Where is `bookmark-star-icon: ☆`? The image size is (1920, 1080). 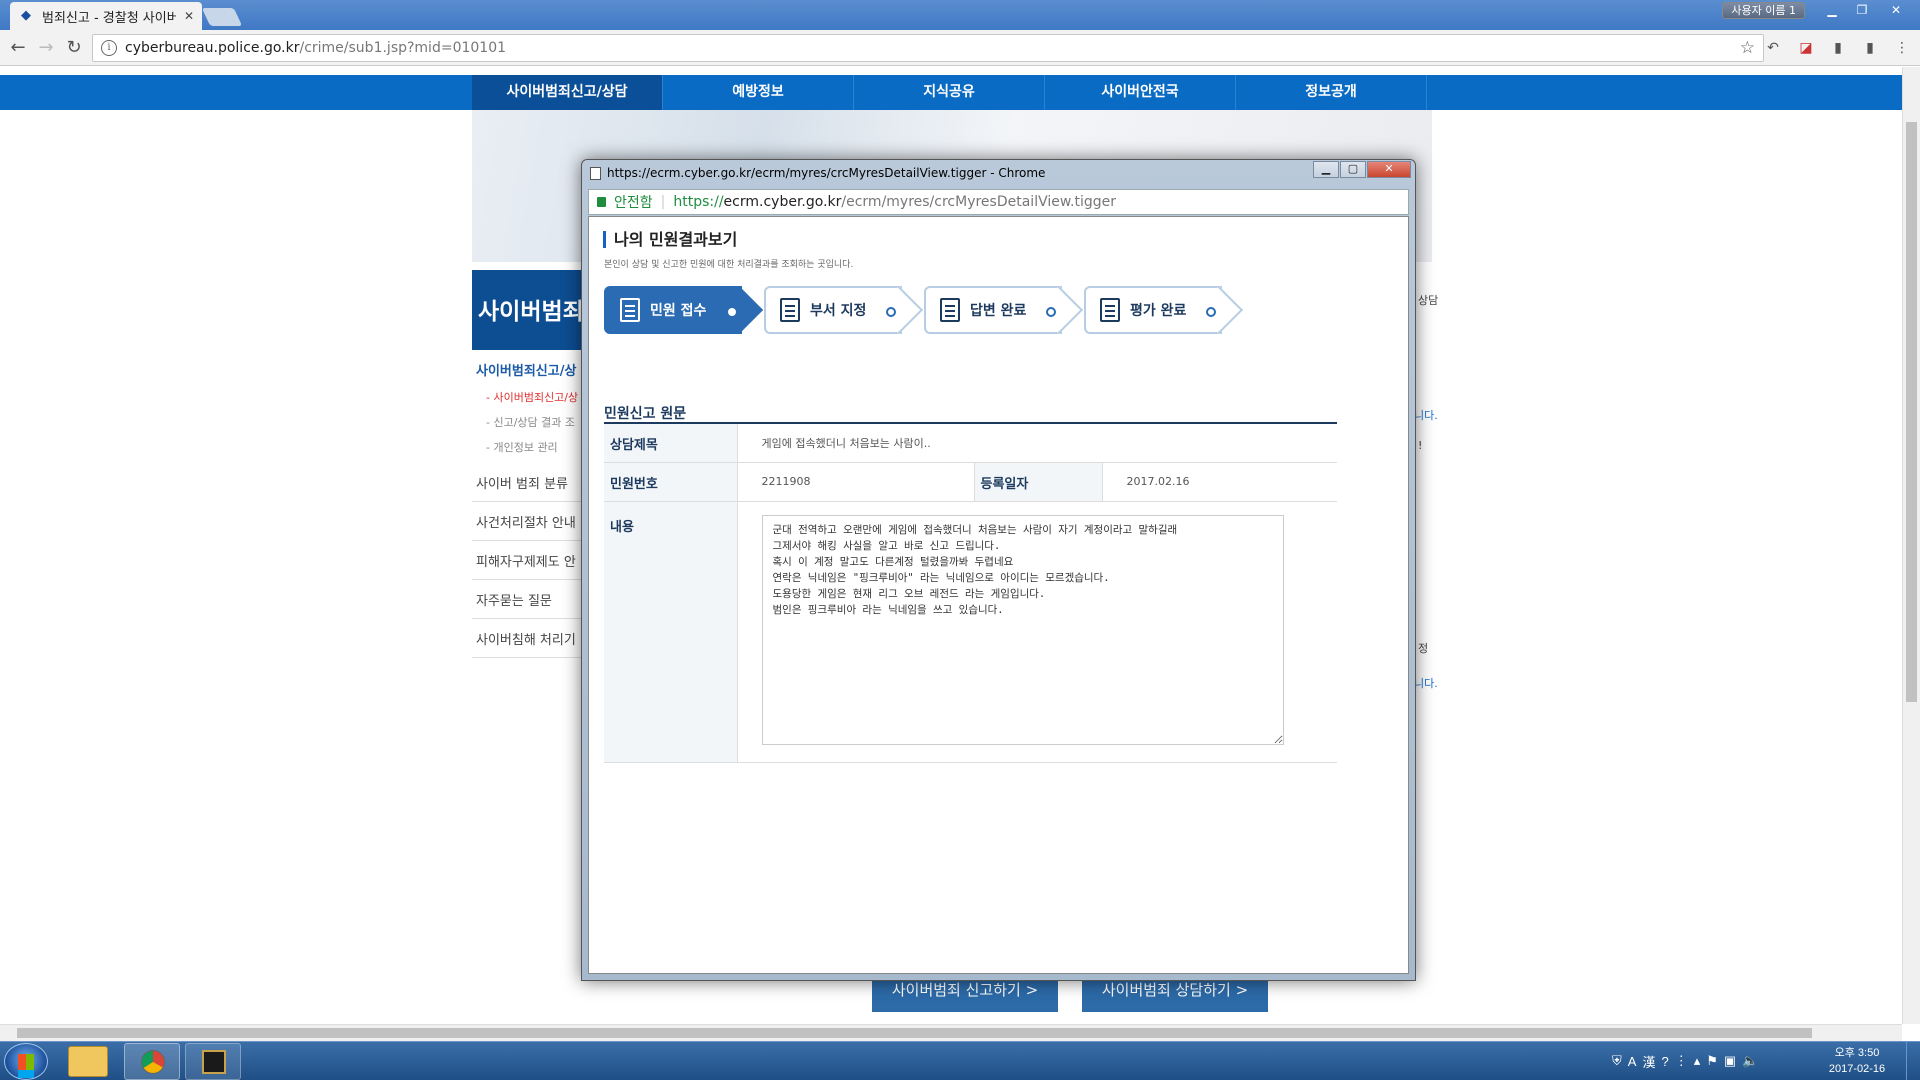 bookmark-star-icon: ☆ is located at coordinates (1747, 48).